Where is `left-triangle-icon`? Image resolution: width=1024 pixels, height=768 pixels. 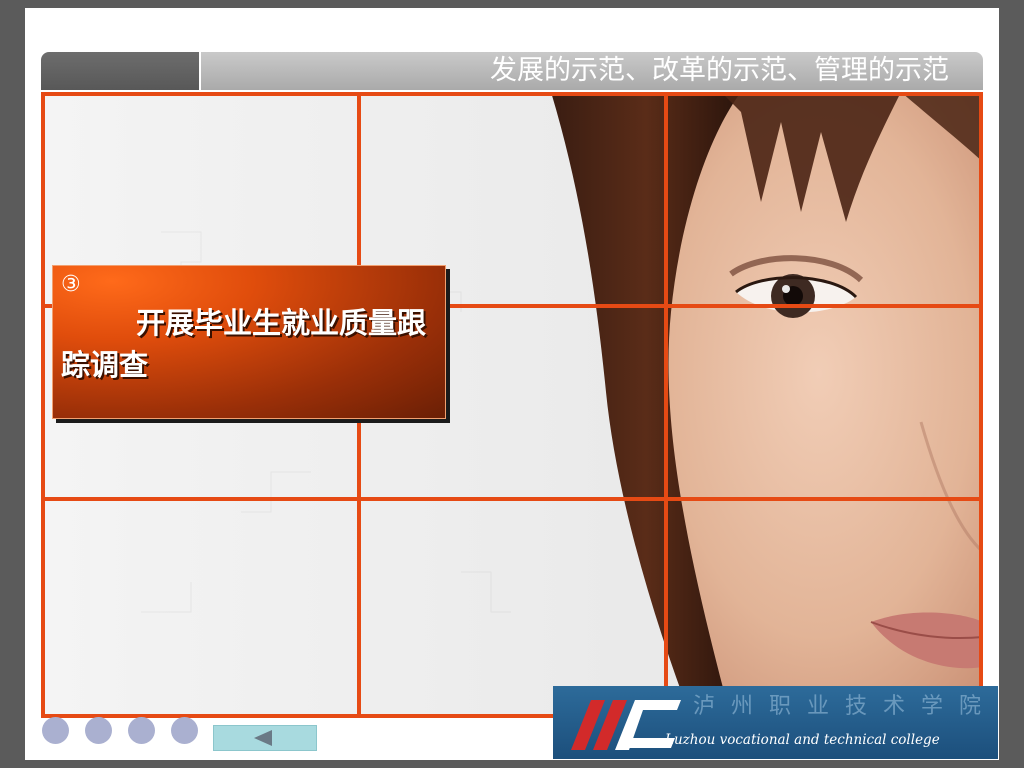
left-triangle-icon is located at coordinates (263, 738).